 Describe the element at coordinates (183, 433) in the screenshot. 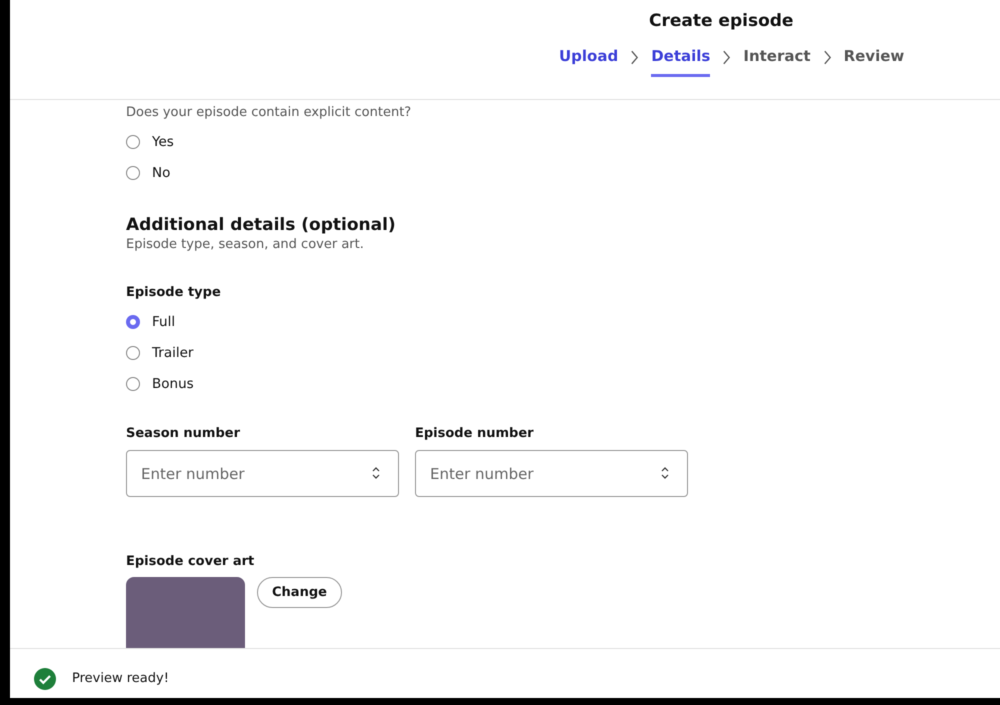

I see `field-label: Season number` at that location.